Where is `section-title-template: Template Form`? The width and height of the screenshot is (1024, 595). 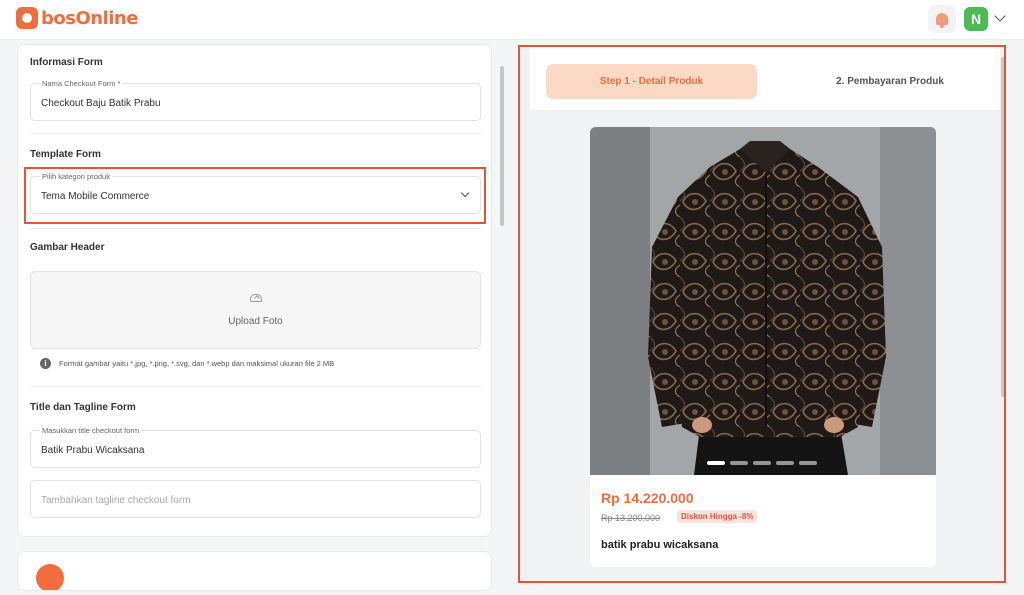 section-title-template: Template Form is located at coordinates (65, 154).